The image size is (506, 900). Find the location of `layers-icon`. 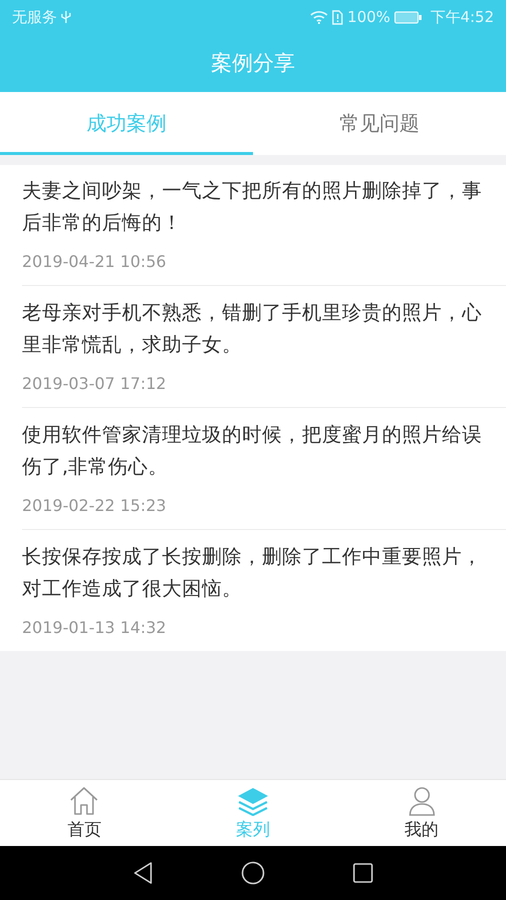

layers-icon is located at coordinates (253, 801).